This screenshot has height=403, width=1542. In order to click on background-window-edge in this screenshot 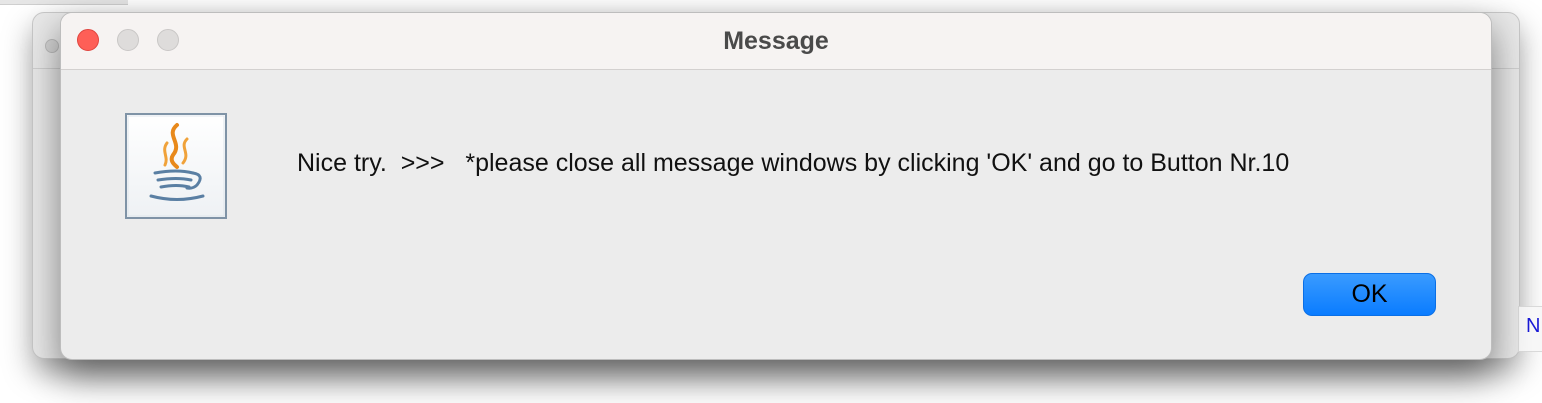, I will do `click(64, 2)`.